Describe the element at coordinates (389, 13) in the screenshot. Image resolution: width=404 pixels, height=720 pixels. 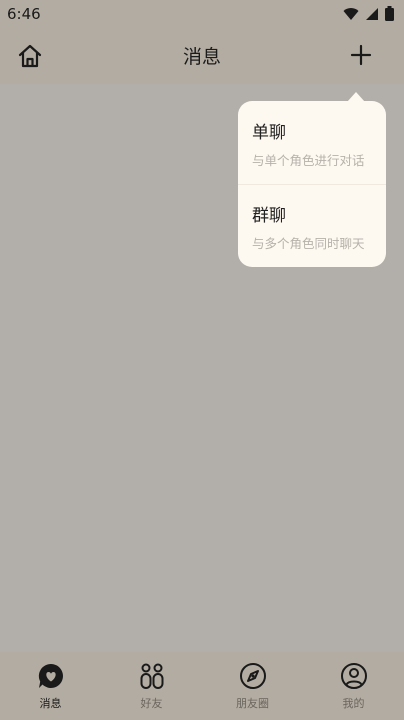
I see `battery-icon` at that location.